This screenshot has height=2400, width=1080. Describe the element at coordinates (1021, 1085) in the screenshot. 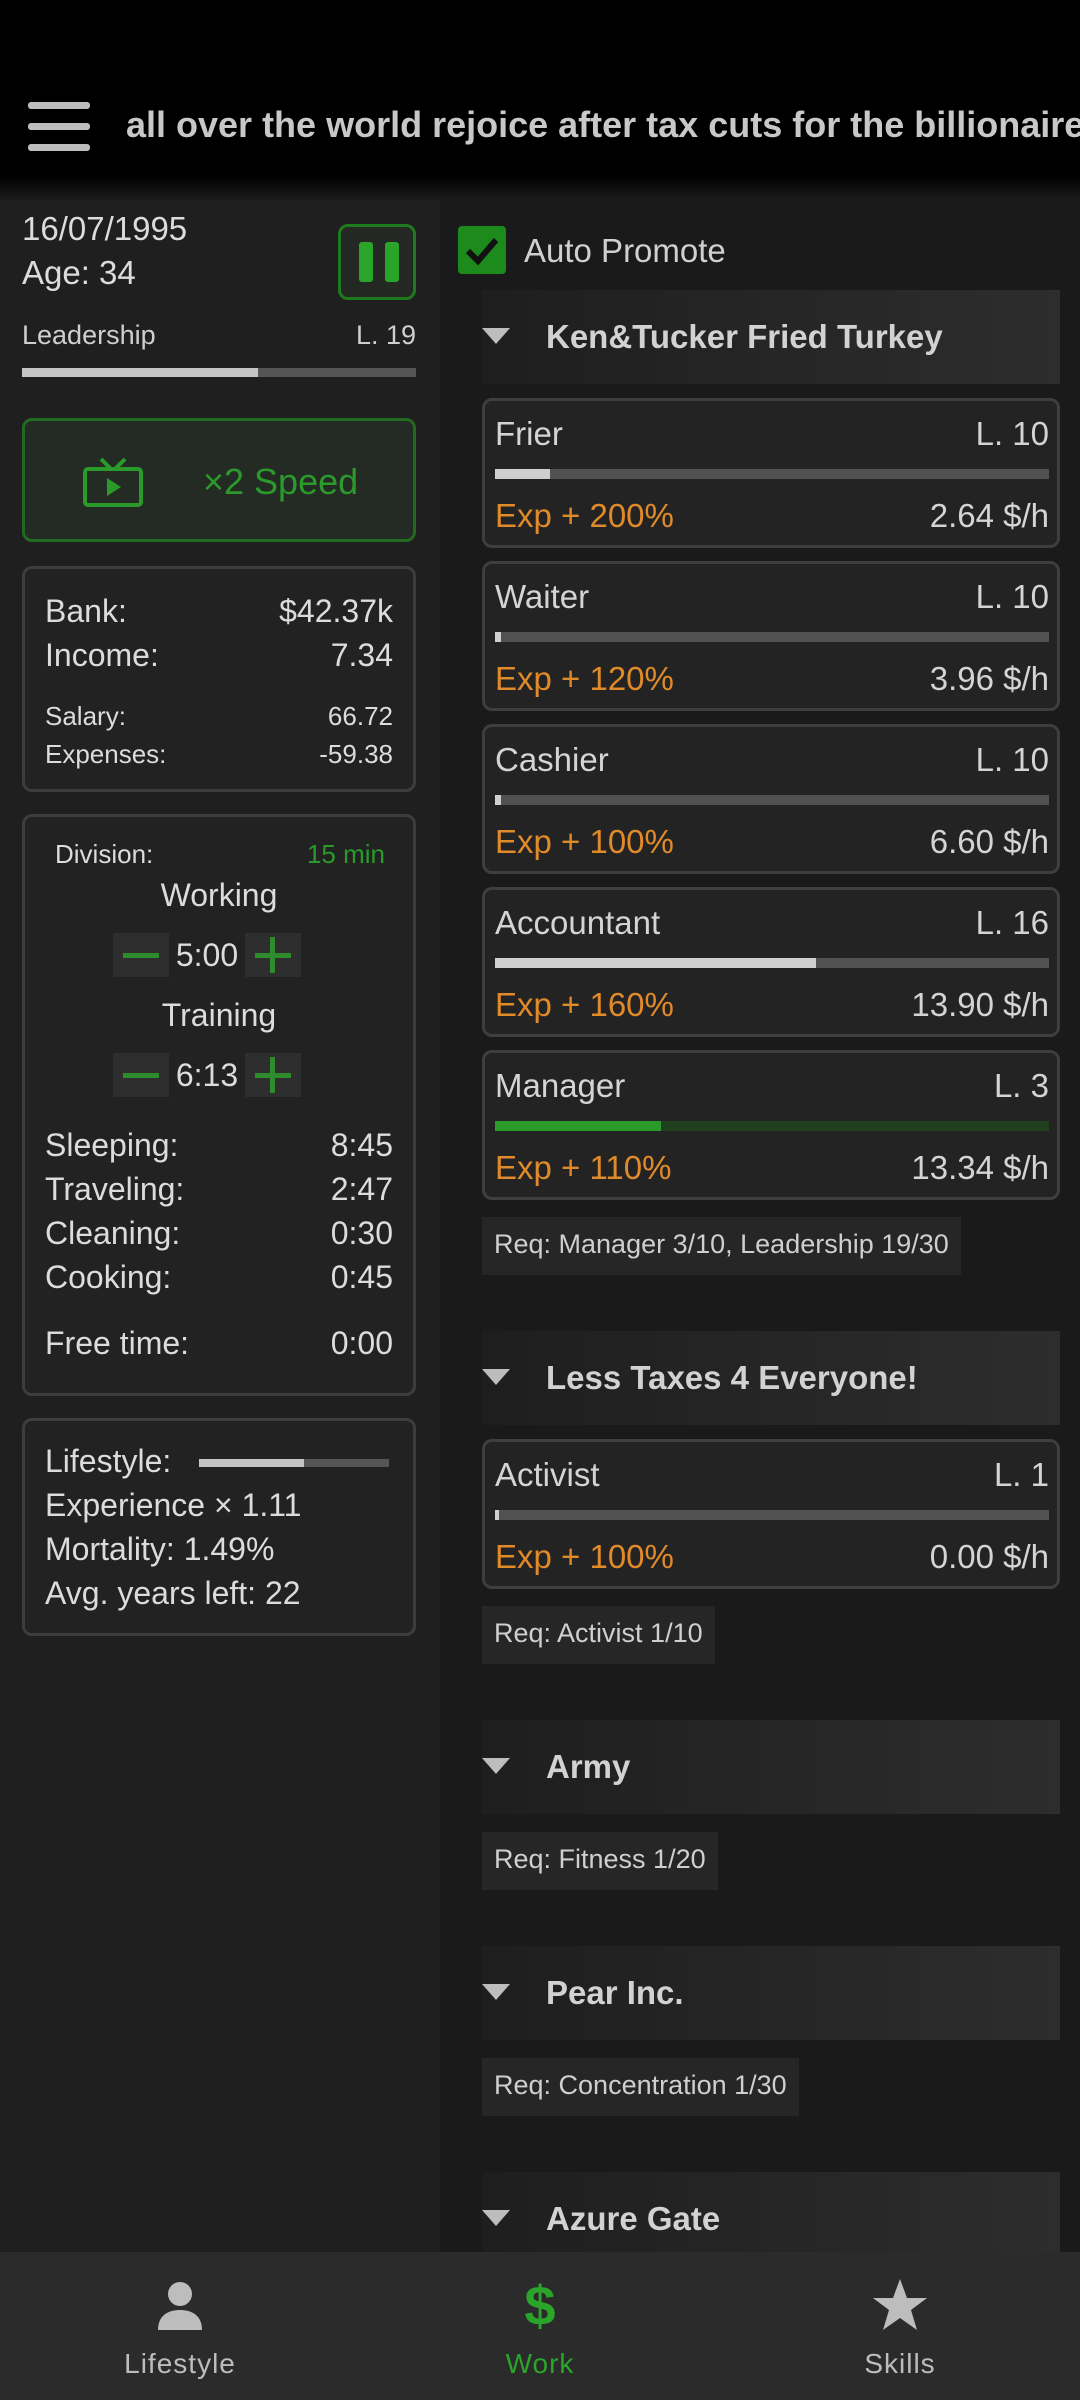

I see `job-level: L. 3` at that location.